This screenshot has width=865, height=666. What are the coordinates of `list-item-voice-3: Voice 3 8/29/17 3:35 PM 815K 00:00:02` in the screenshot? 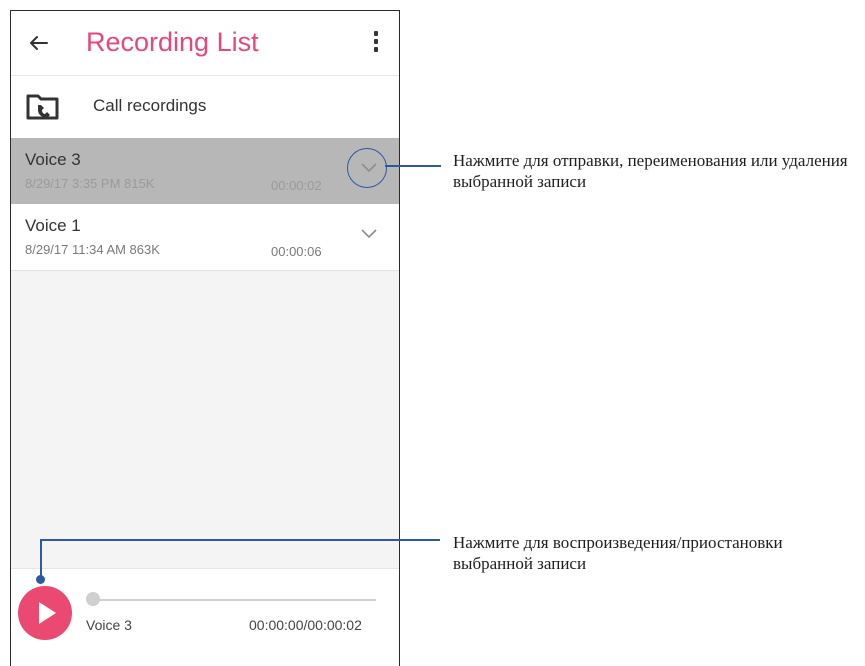 It's located at (205, 171).